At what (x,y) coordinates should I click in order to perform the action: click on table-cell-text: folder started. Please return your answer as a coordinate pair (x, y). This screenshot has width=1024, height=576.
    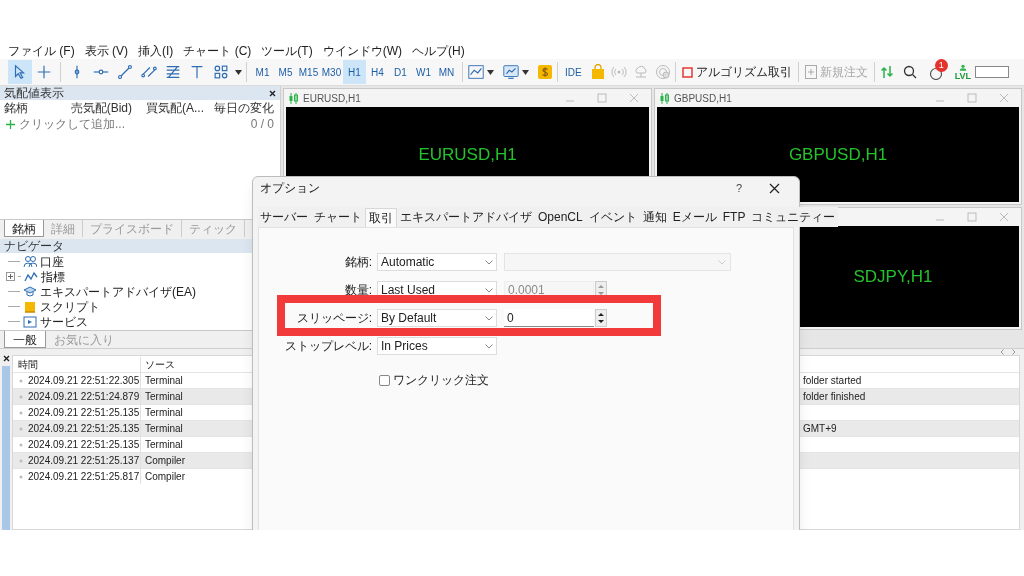
    Looking at the image, I should click on (832, 381).